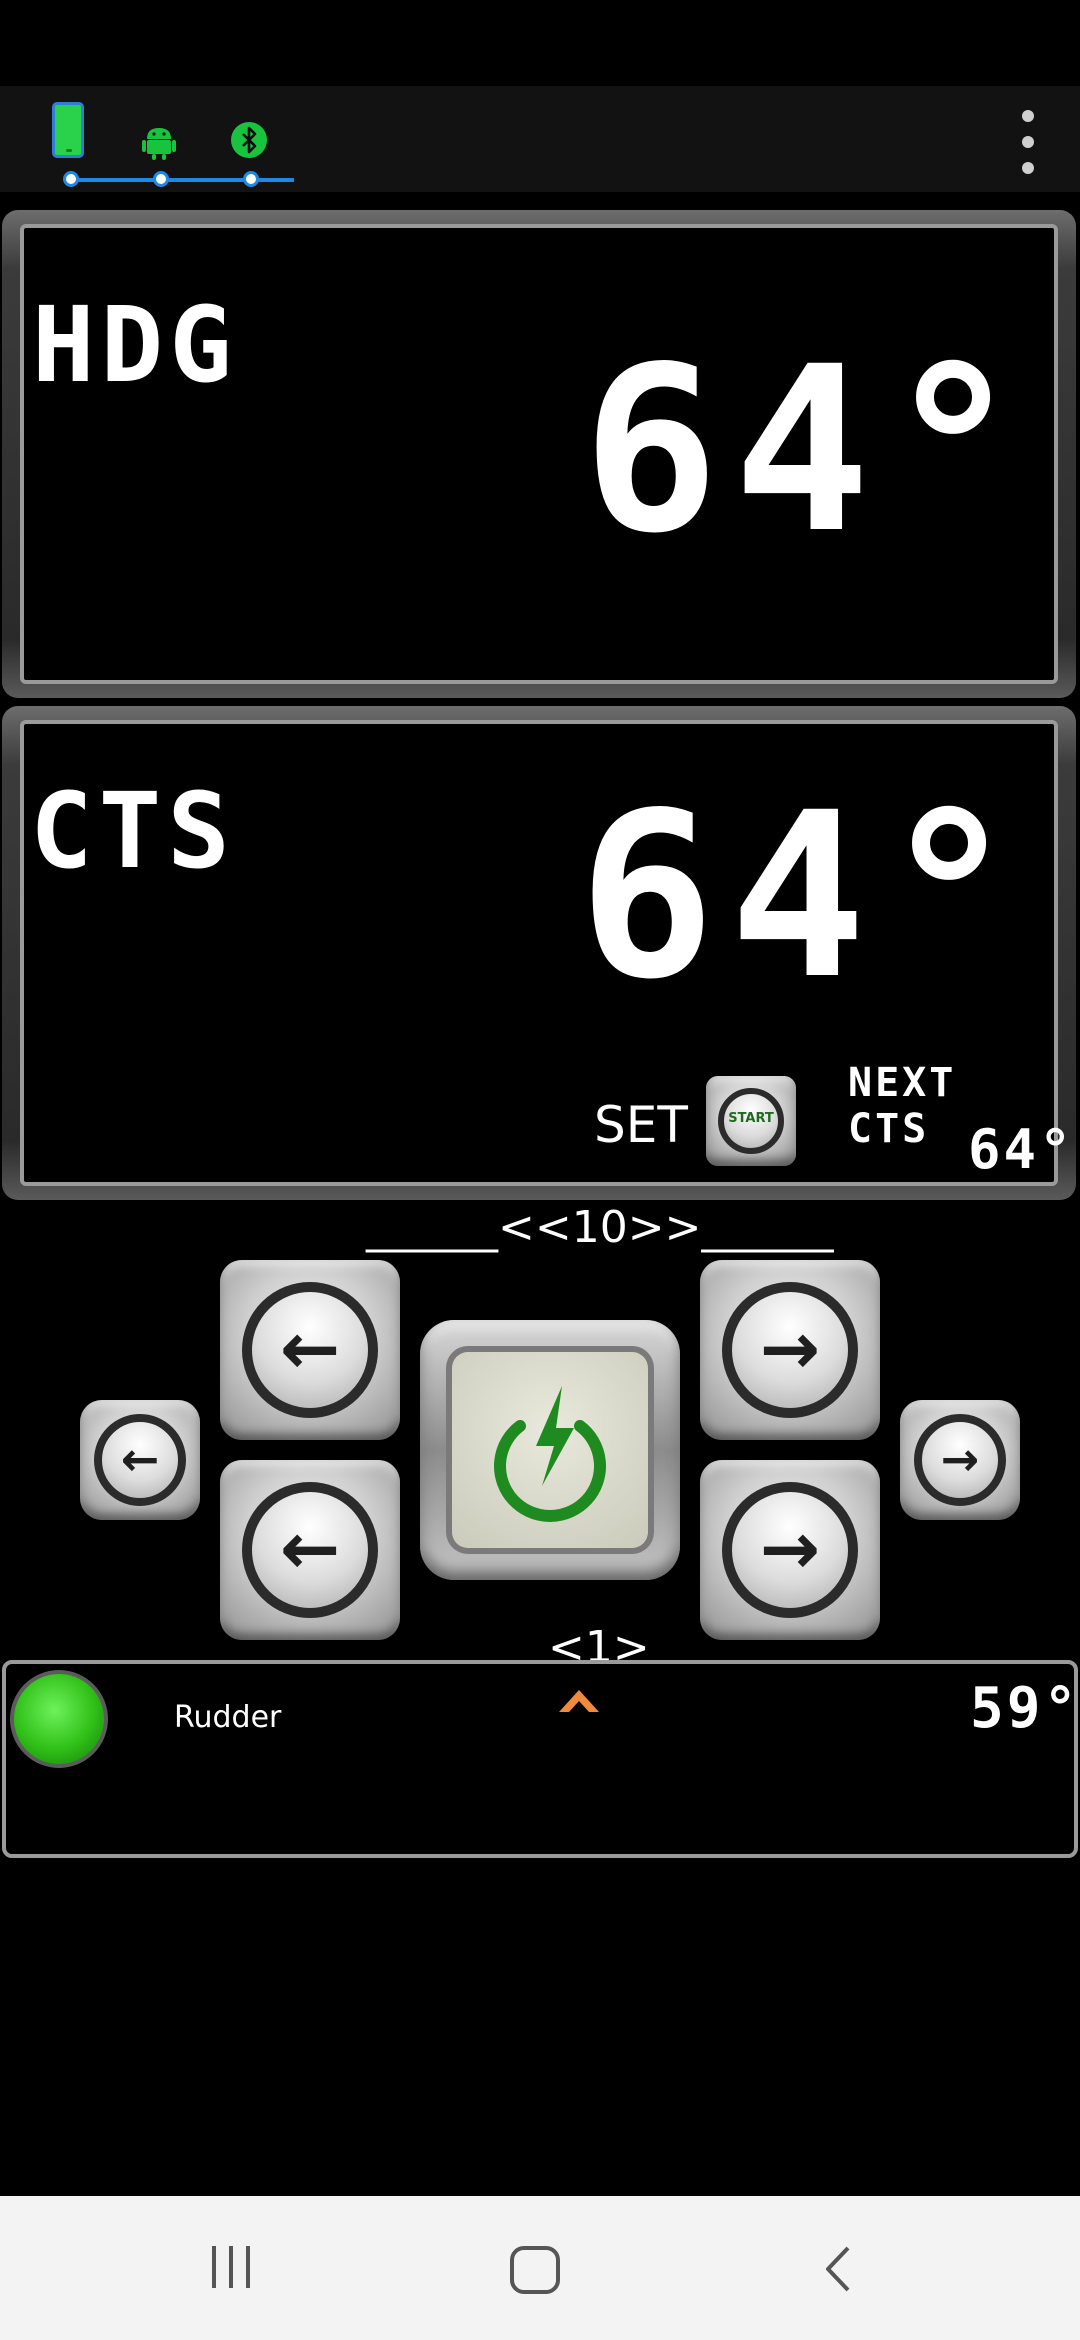  I want to click on status-led, so click(59, 1719).